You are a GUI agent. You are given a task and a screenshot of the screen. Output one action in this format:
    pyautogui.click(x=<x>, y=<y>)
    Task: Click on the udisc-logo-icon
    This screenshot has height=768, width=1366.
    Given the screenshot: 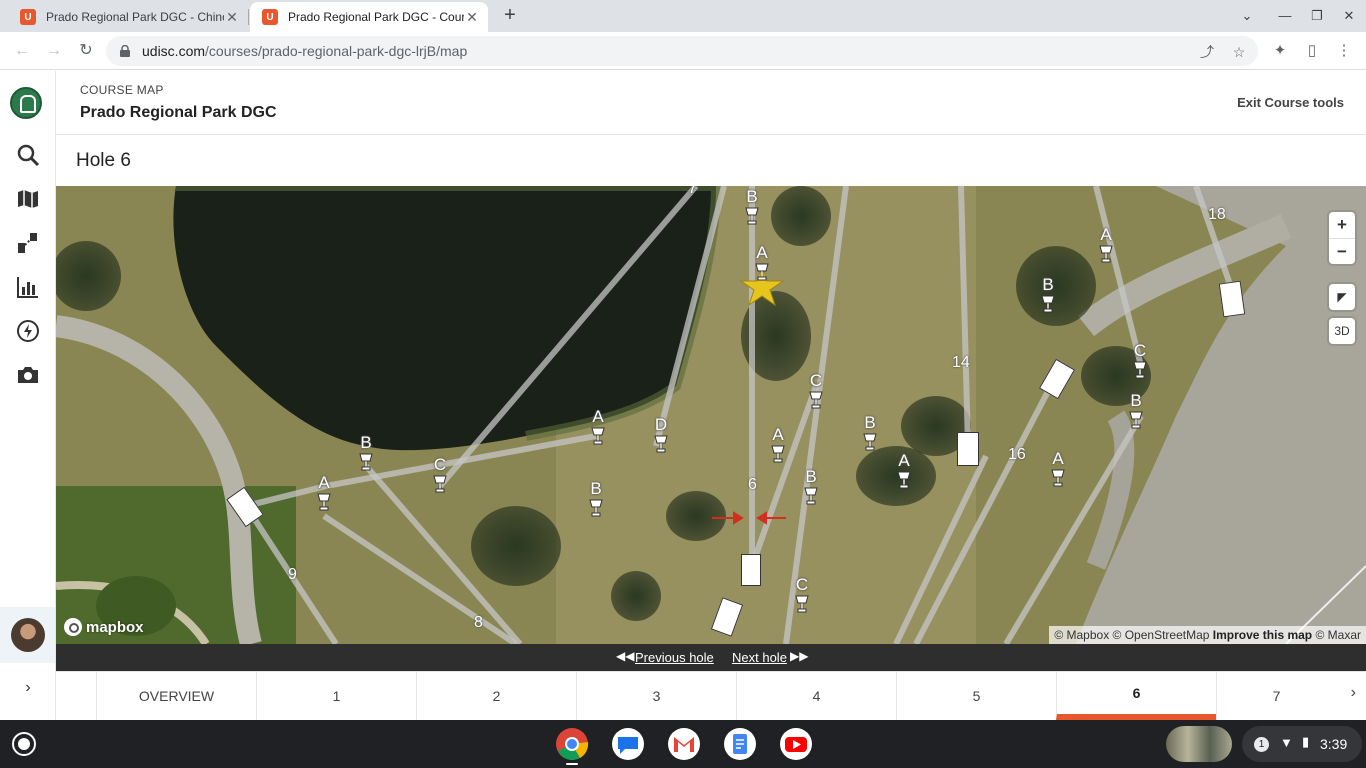 What is the action you would take?
    pyautogui.click(x=26, y=103)
    